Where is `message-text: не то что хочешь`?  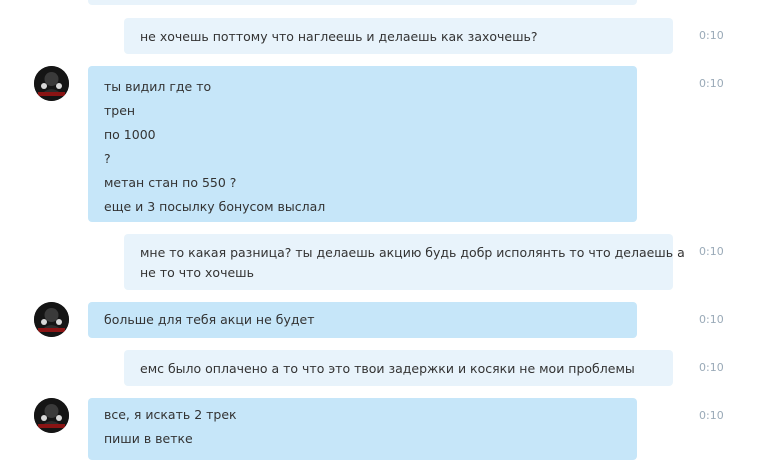
message-text: не то что хочешь is located at coordinates (197, 272).